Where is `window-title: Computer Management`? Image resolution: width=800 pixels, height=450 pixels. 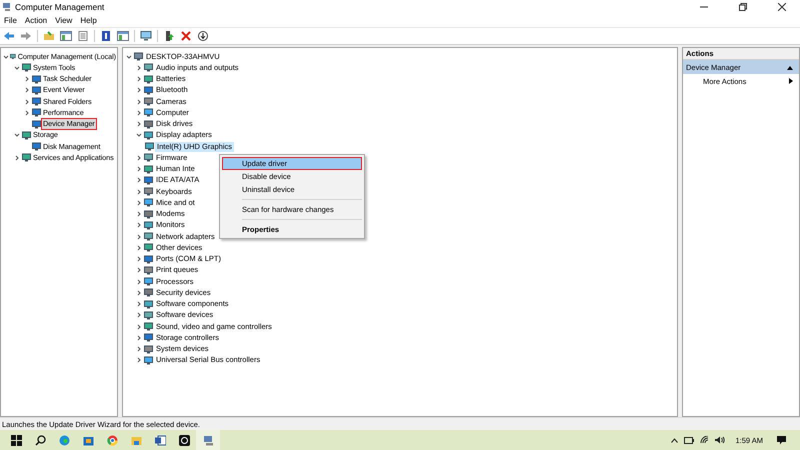
window-title: Computer Management is located at coordinates (60, 7).